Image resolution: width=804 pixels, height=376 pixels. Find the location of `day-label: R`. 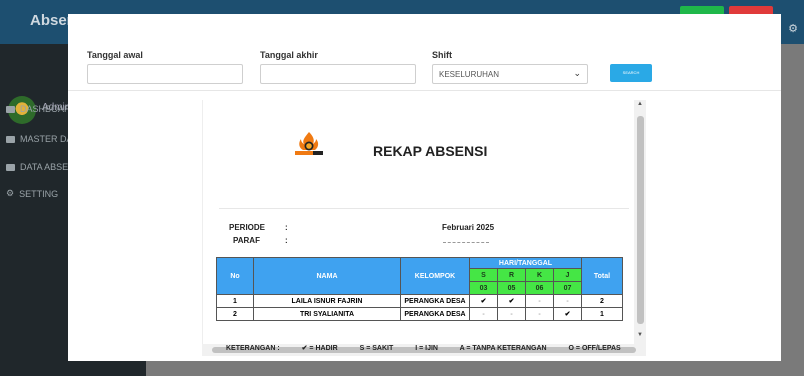

day-label: R is located at coordinates (511, 275).